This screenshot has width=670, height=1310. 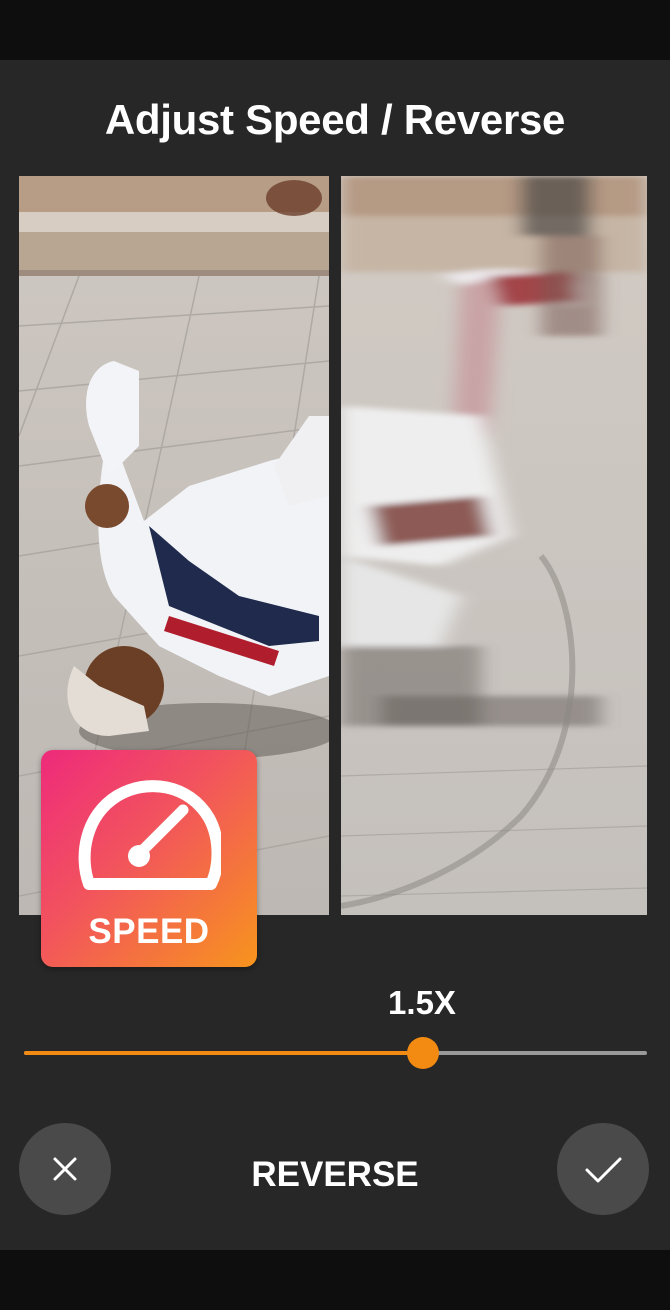 What do you see at coordinates (335, 30) in the screenshot?
I see `status-bar` at bounding box center [335, 30].